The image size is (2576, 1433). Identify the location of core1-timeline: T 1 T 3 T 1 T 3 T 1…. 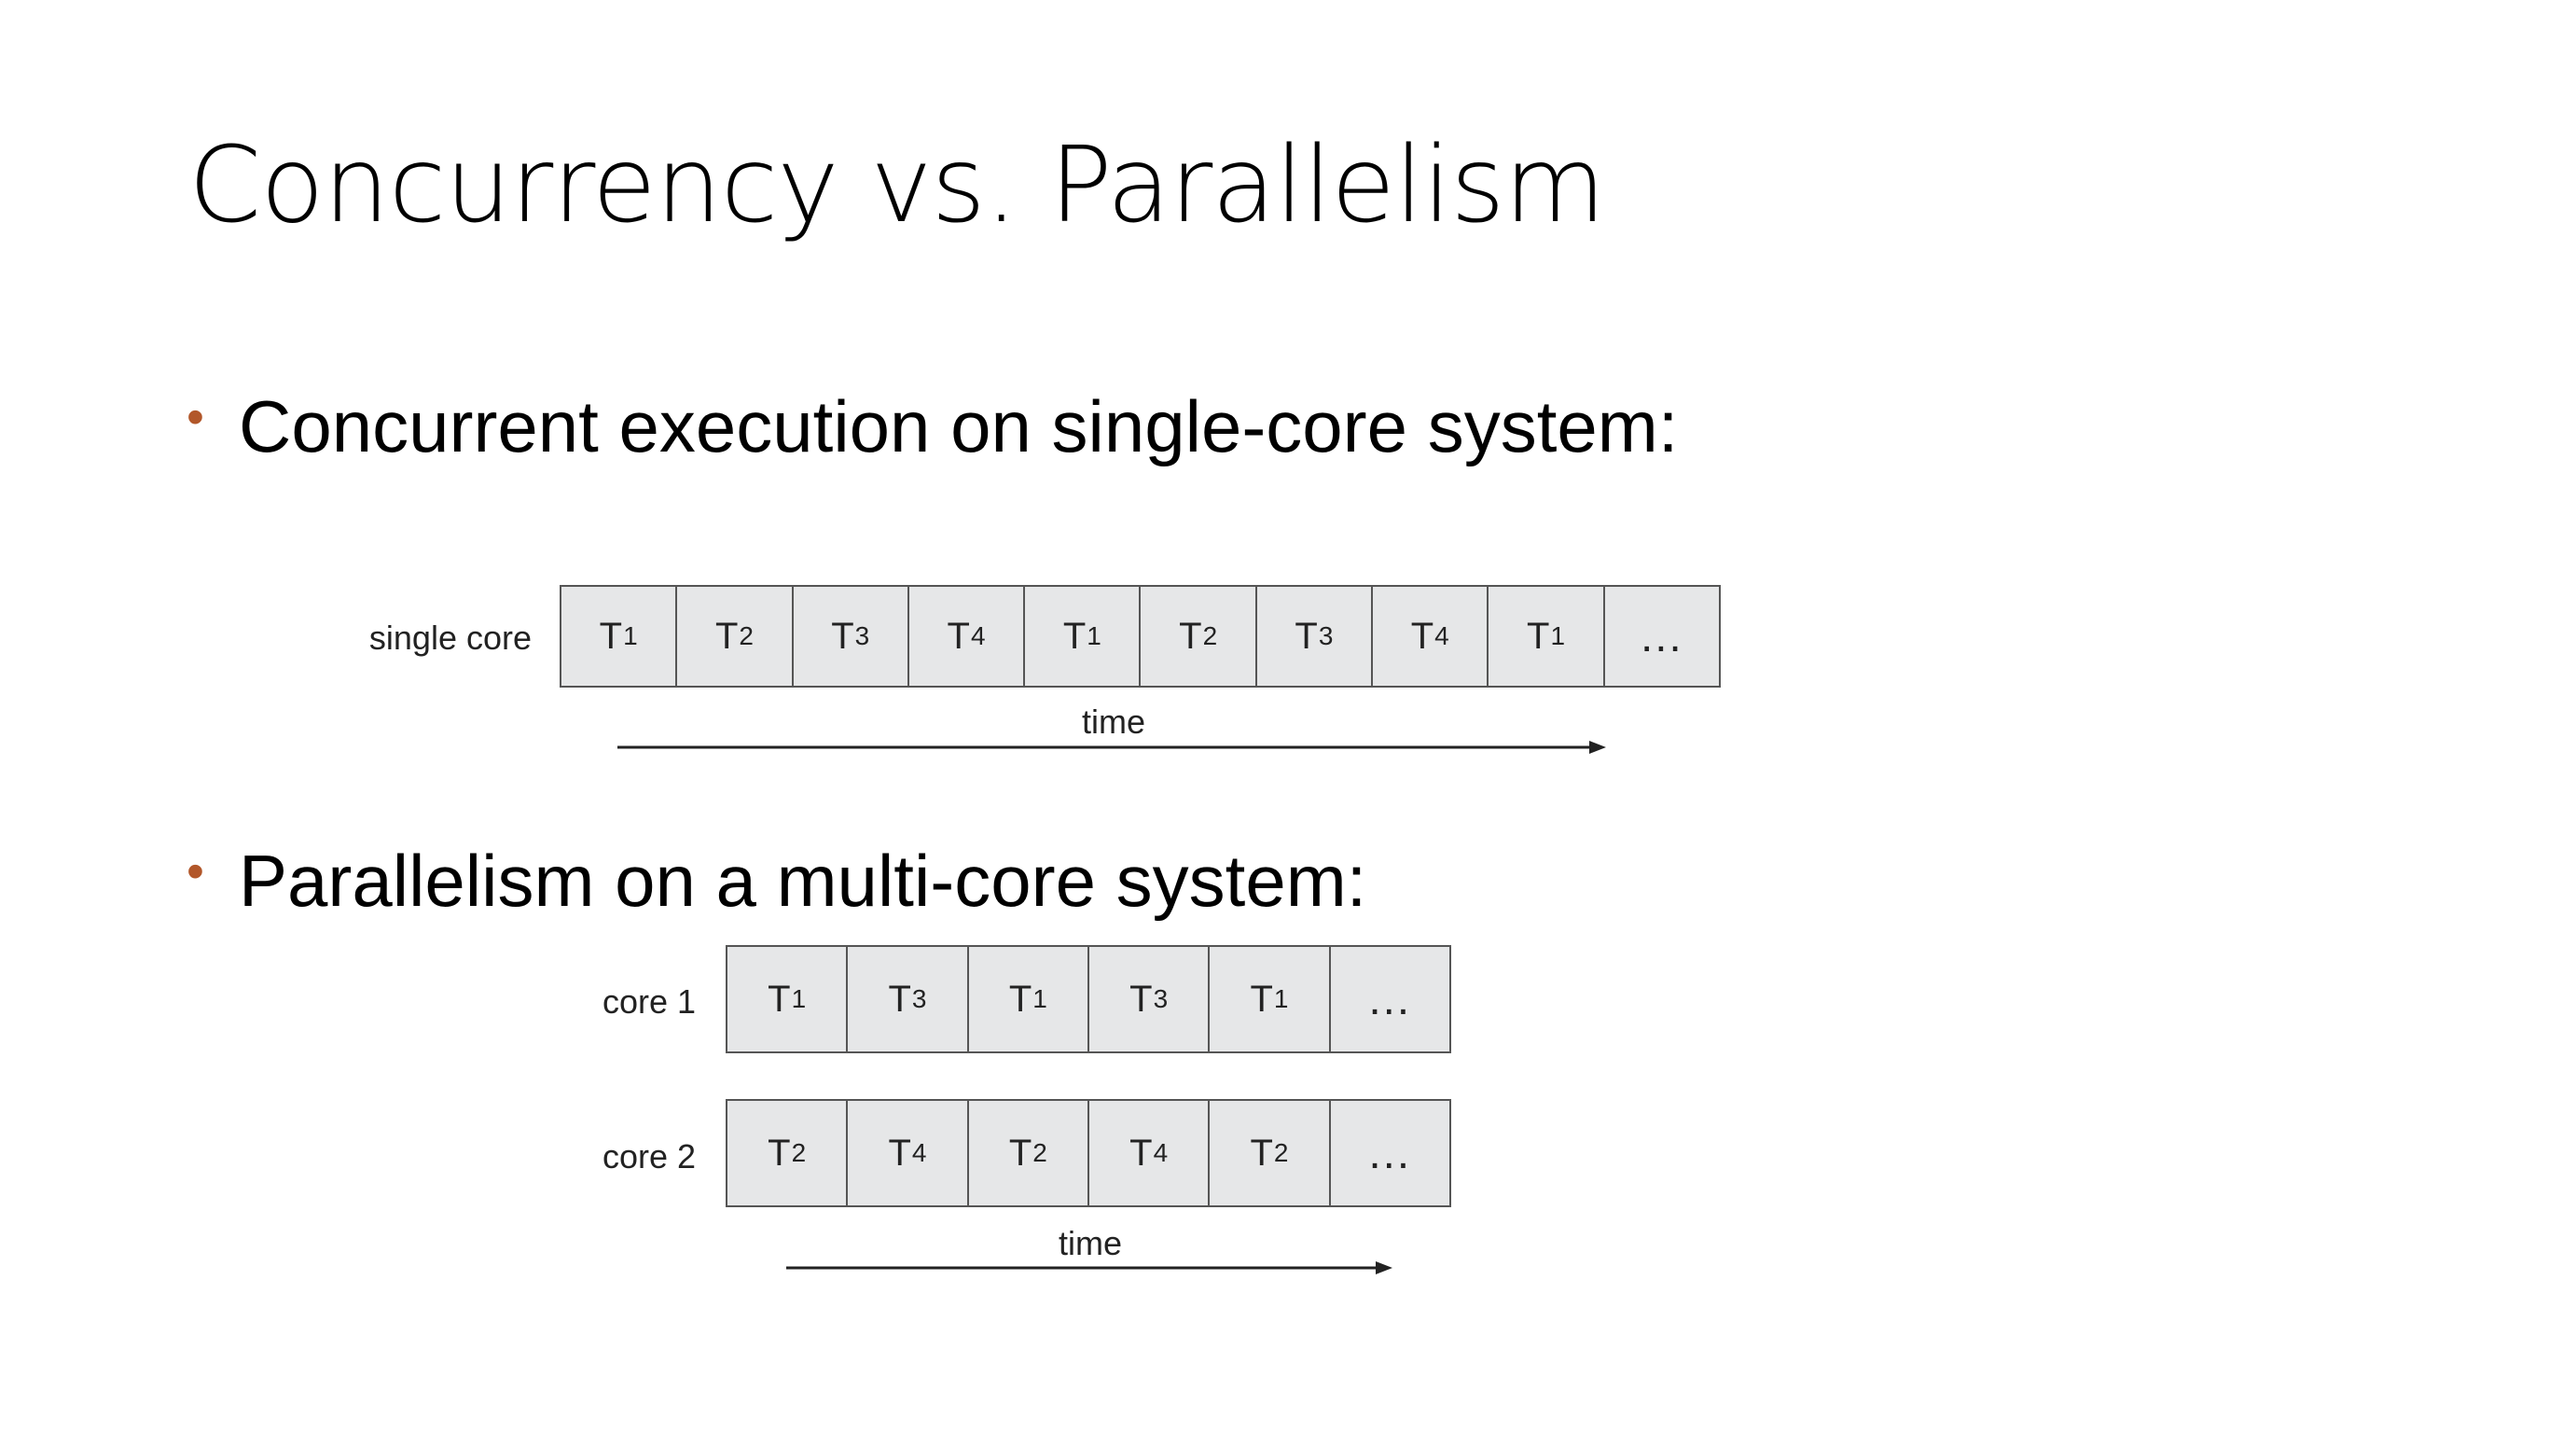
(1088, 999).